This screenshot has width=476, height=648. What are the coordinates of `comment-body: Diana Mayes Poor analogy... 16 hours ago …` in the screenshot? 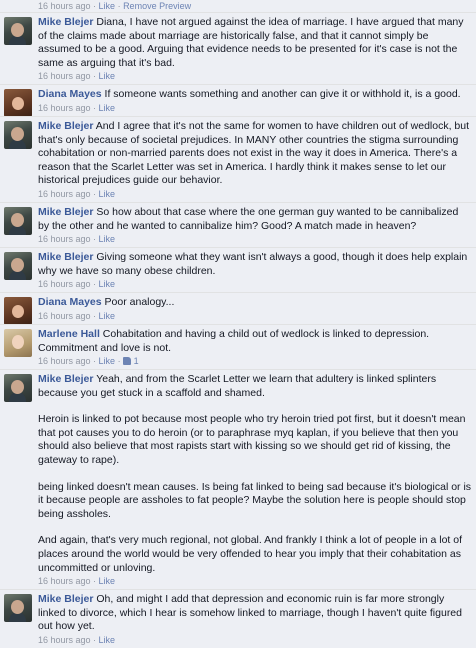 It's located at (255, 309).